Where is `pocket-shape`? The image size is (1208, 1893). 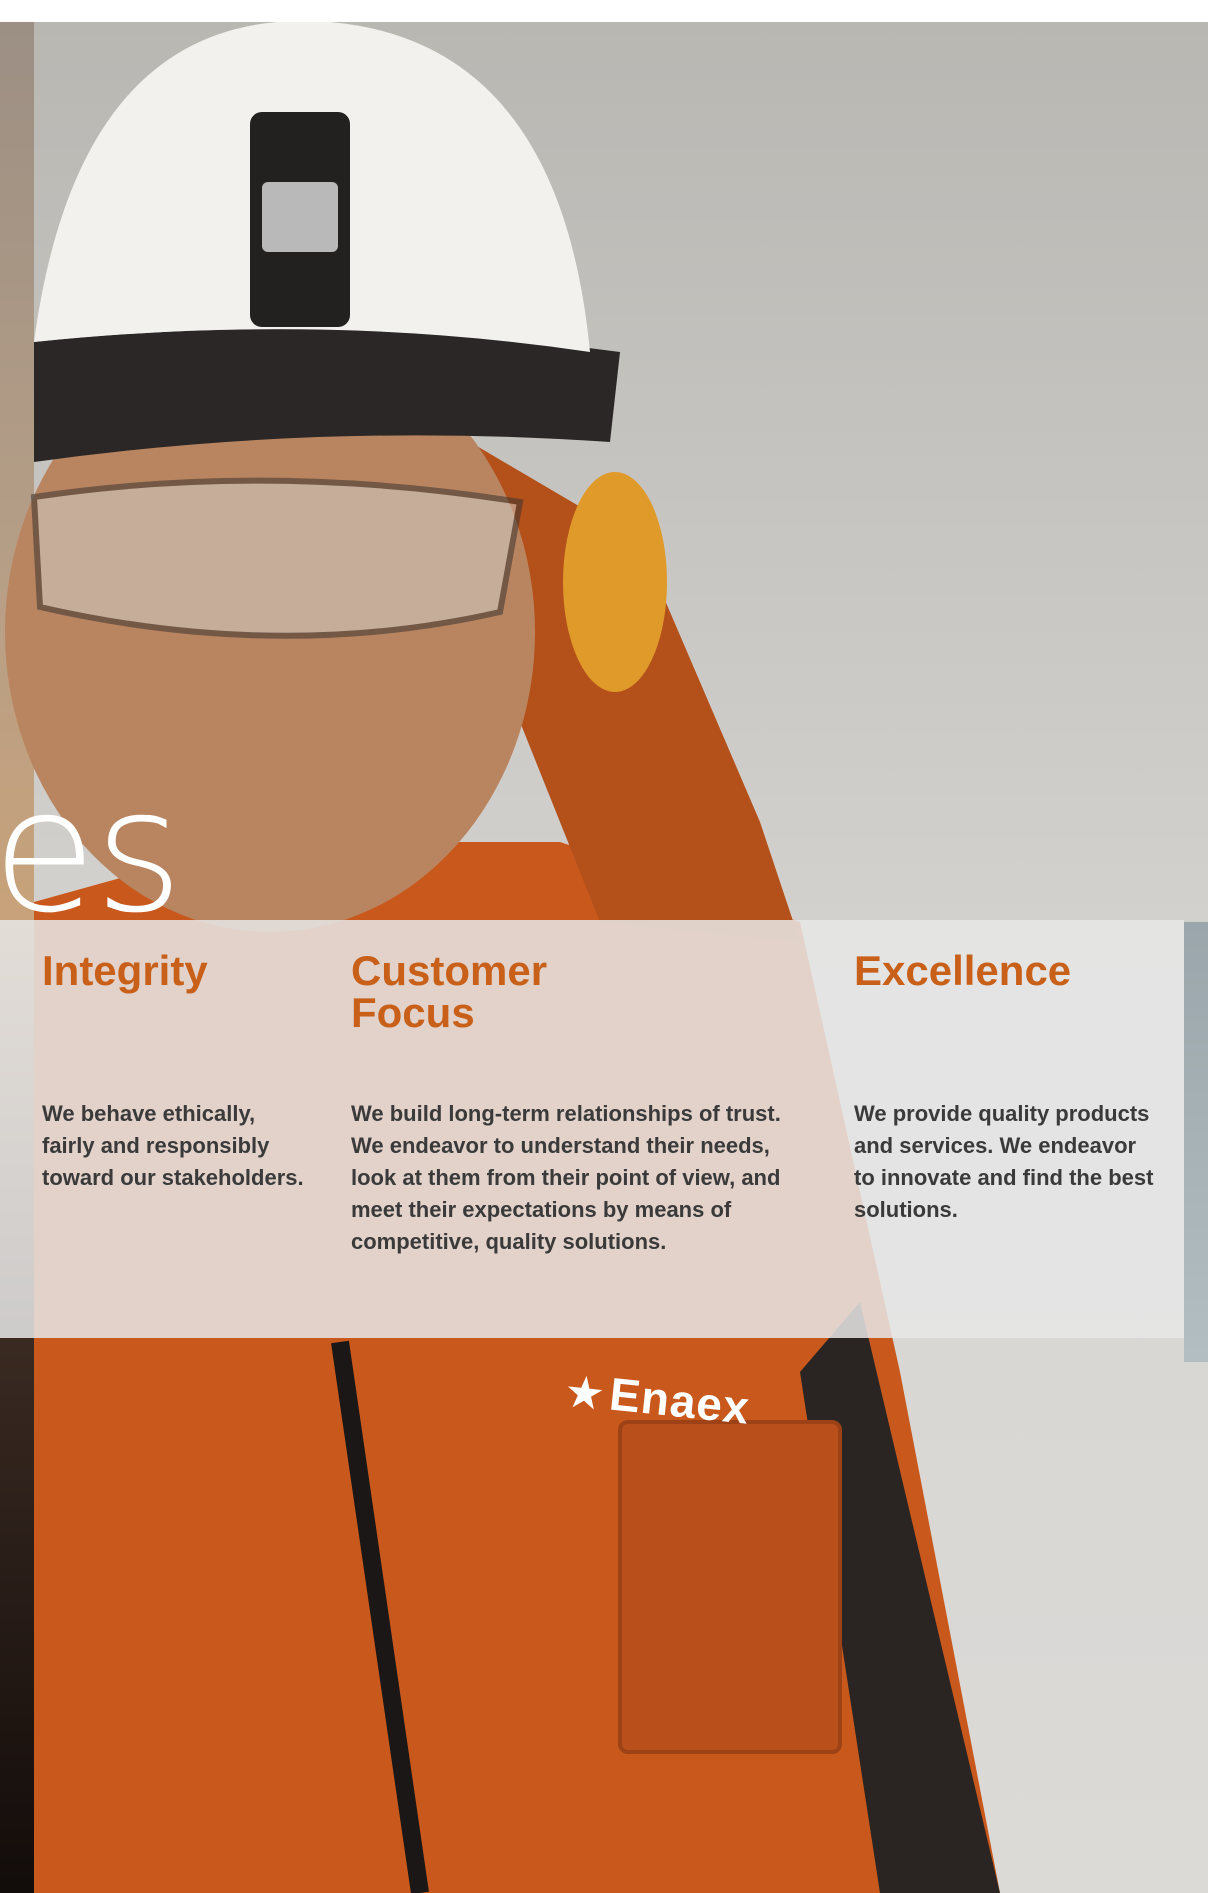
pocket-shape is located at coordinates (730, 1587).